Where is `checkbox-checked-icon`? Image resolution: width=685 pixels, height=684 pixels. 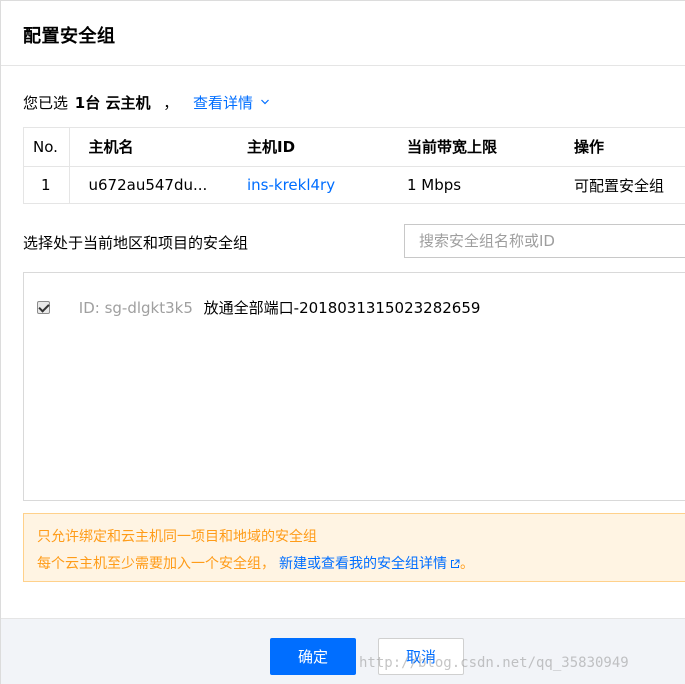 checkbox-checked-icon is located at coordinates (43, 307).